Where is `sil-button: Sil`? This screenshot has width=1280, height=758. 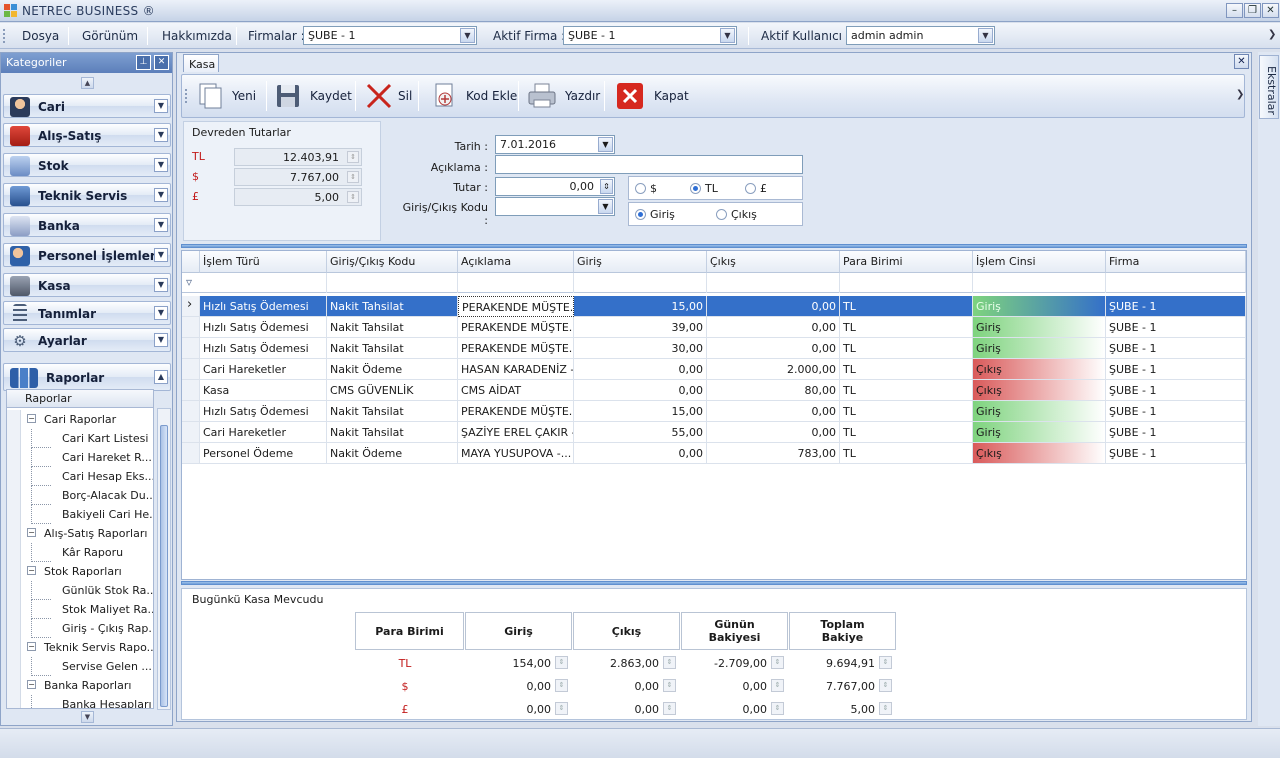
sil-button: Sil is located at coordinates (389, 96).